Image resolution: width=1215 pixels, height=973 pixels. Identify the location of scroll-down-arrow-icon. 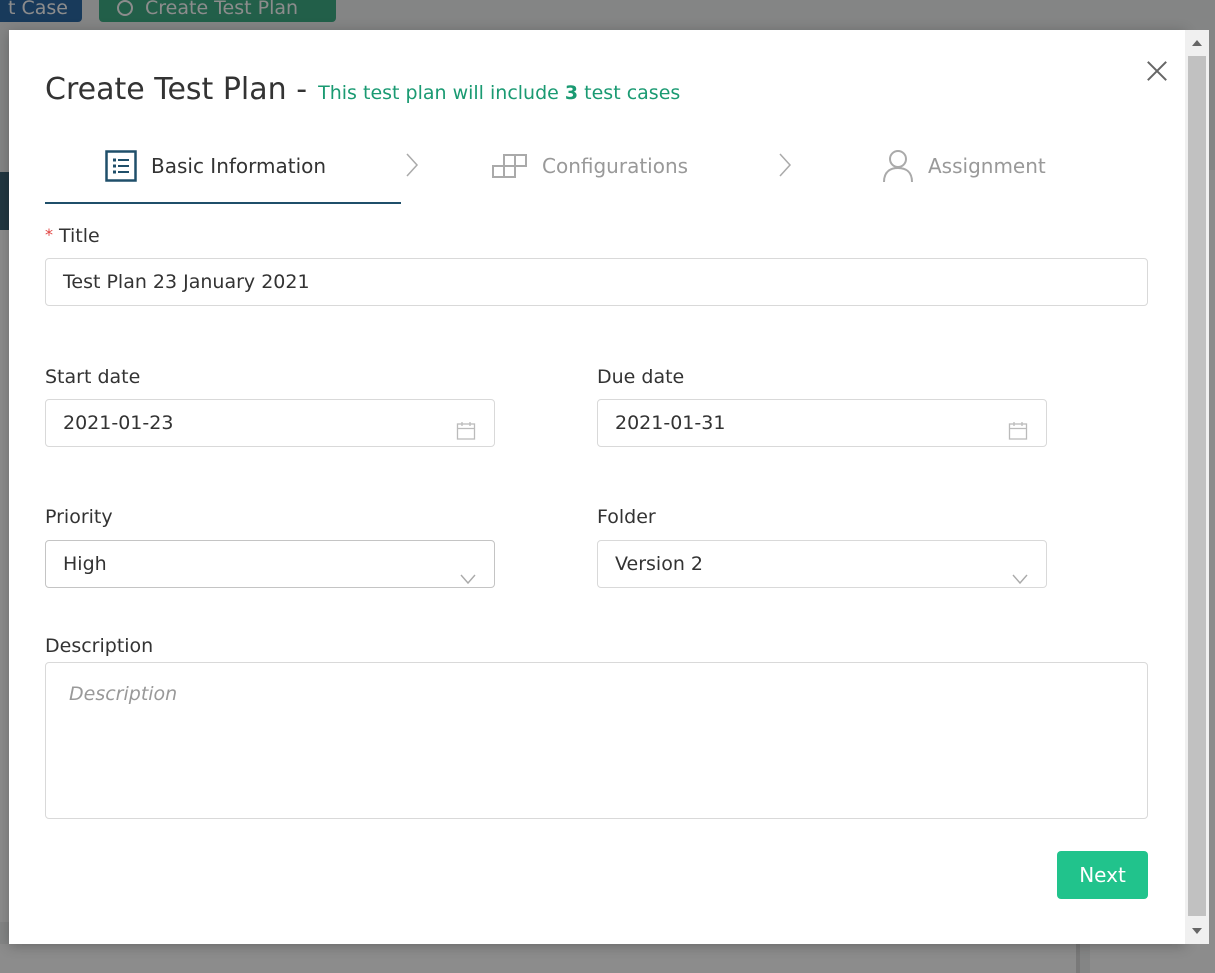
(1197, 931).